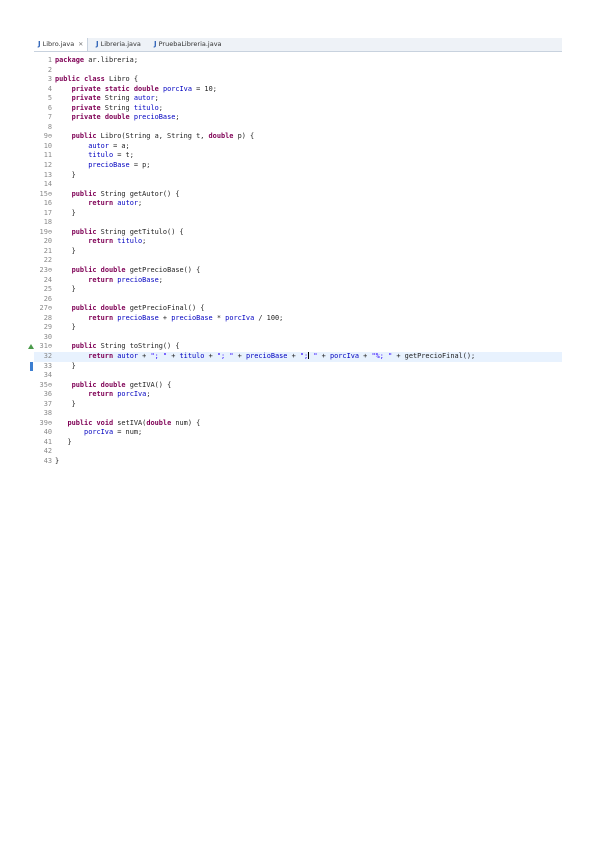 This screenshot has height=848, width=599. I want to click on code-line: 18, so click(298, 223).